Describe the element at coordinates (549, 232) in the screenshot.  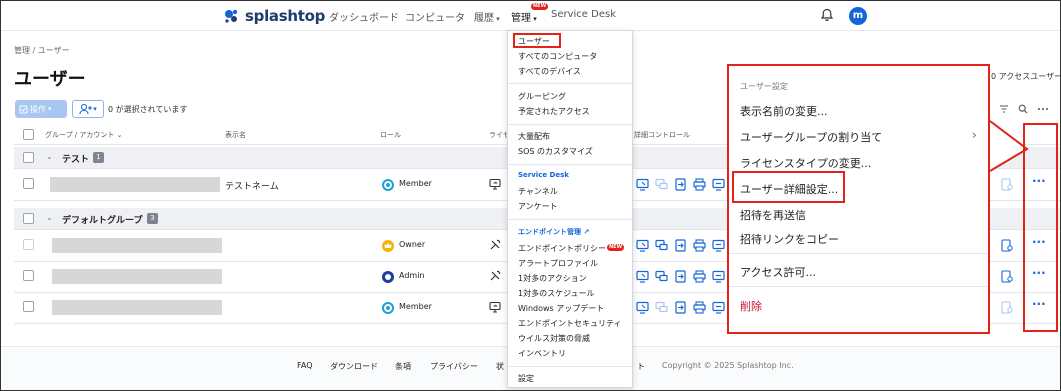
I see `endpoint-head-label: エンドポイント管理` at that location.